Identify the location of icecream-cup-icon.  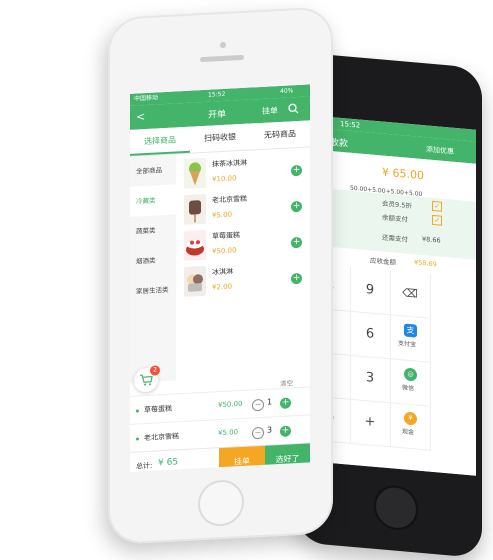
(195, 281).